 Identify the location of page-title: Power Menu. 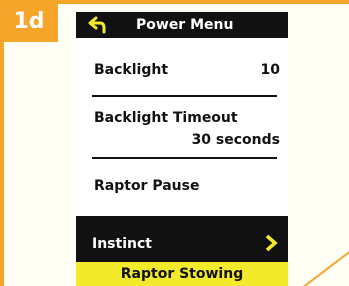
(185, 25).